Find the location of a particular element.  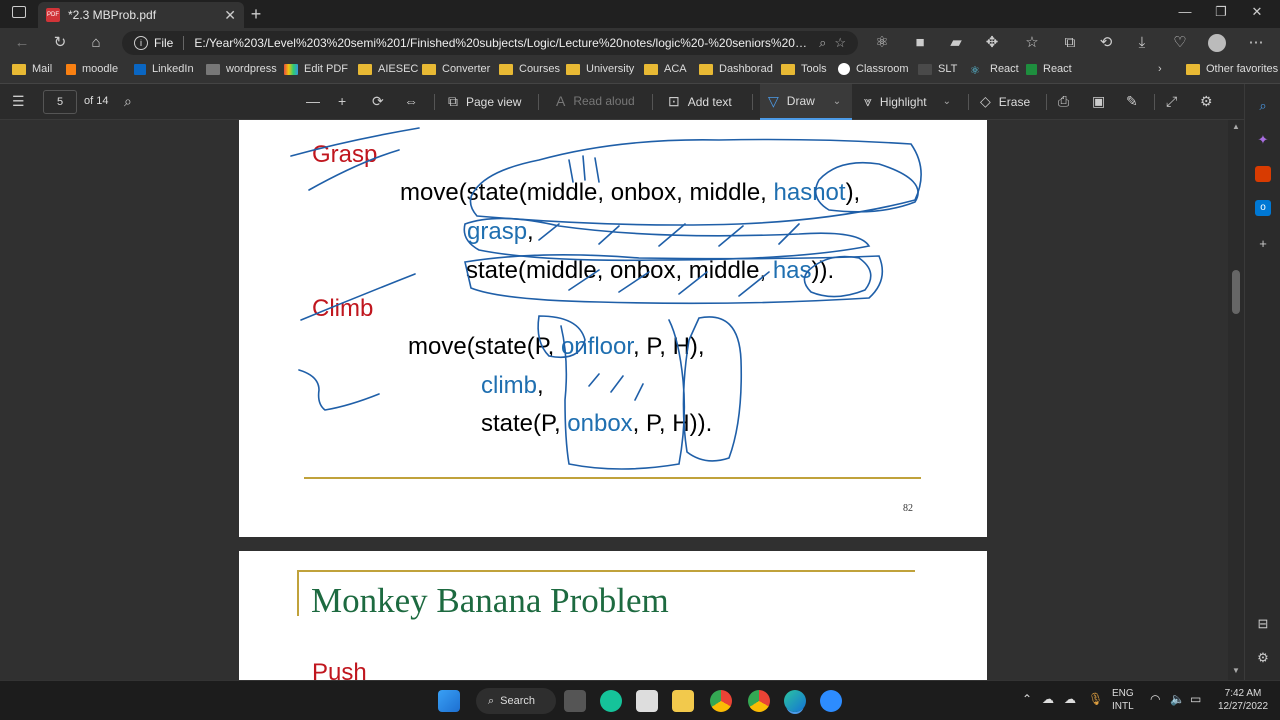

new-tab-button: + is located at coordinates (256, 14).